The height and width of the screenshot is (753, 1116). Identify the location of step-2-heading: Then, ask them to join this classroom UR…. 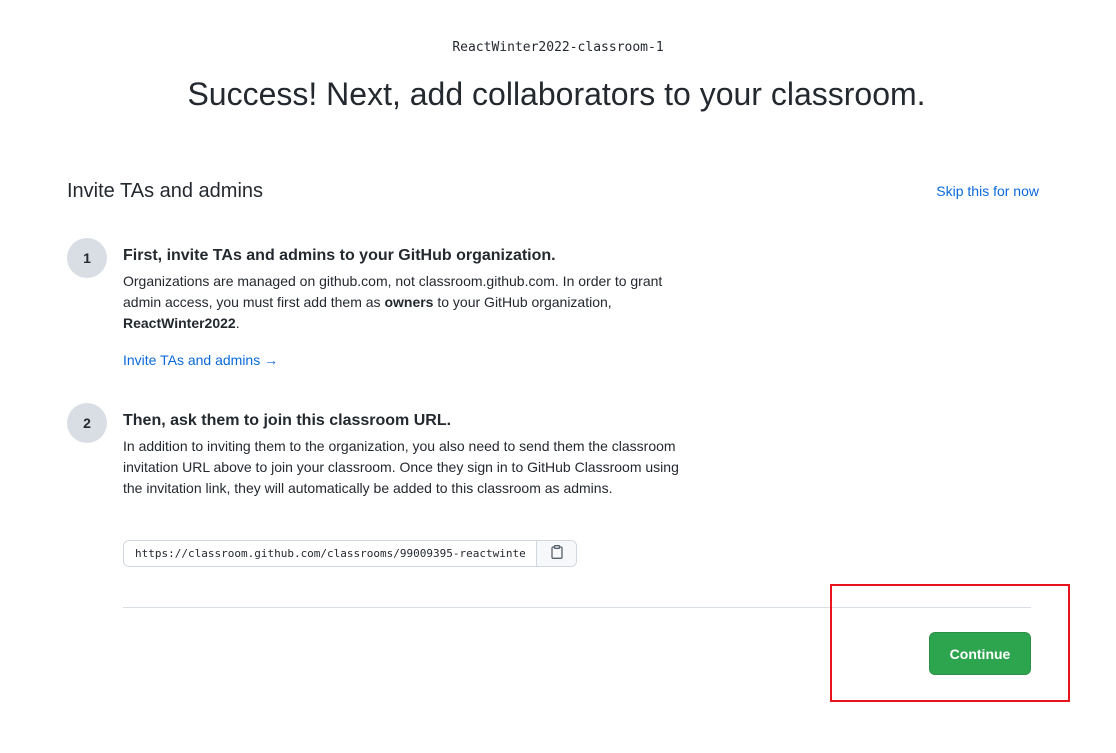
(287, 420).